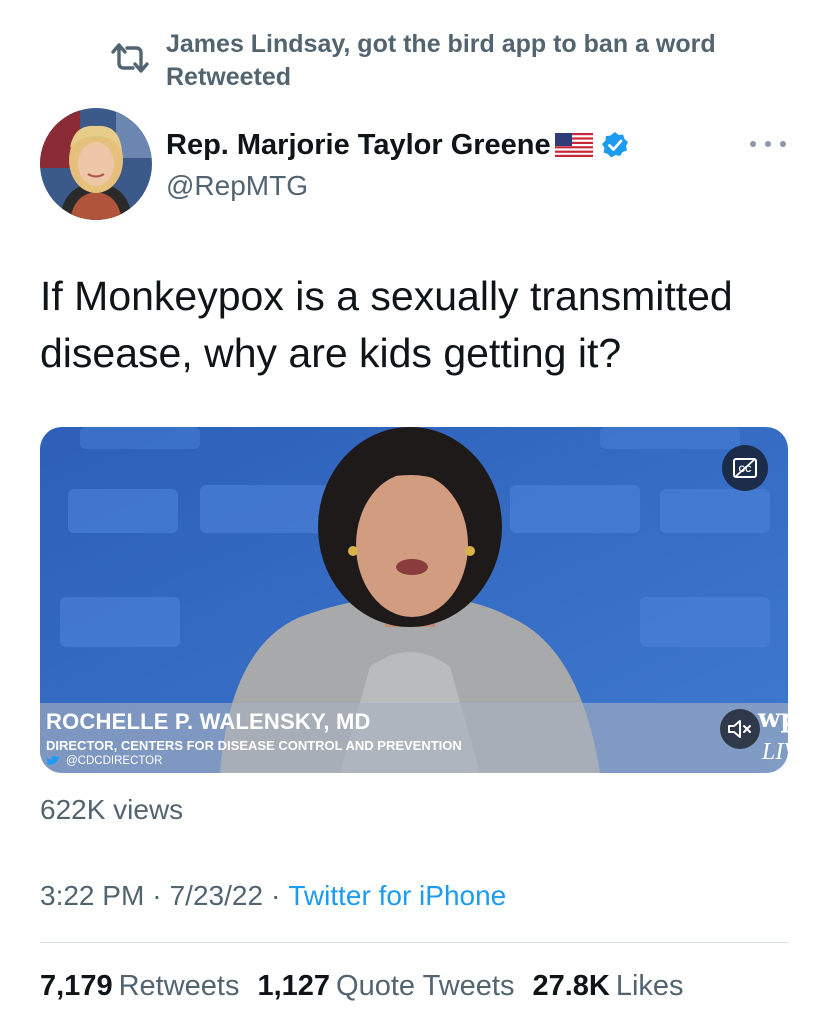  What do you see at coordinates (425, 986) in the screenshot?
I see `quote-tweets-label: Quote Tweets` at bounding box center [425, 986].